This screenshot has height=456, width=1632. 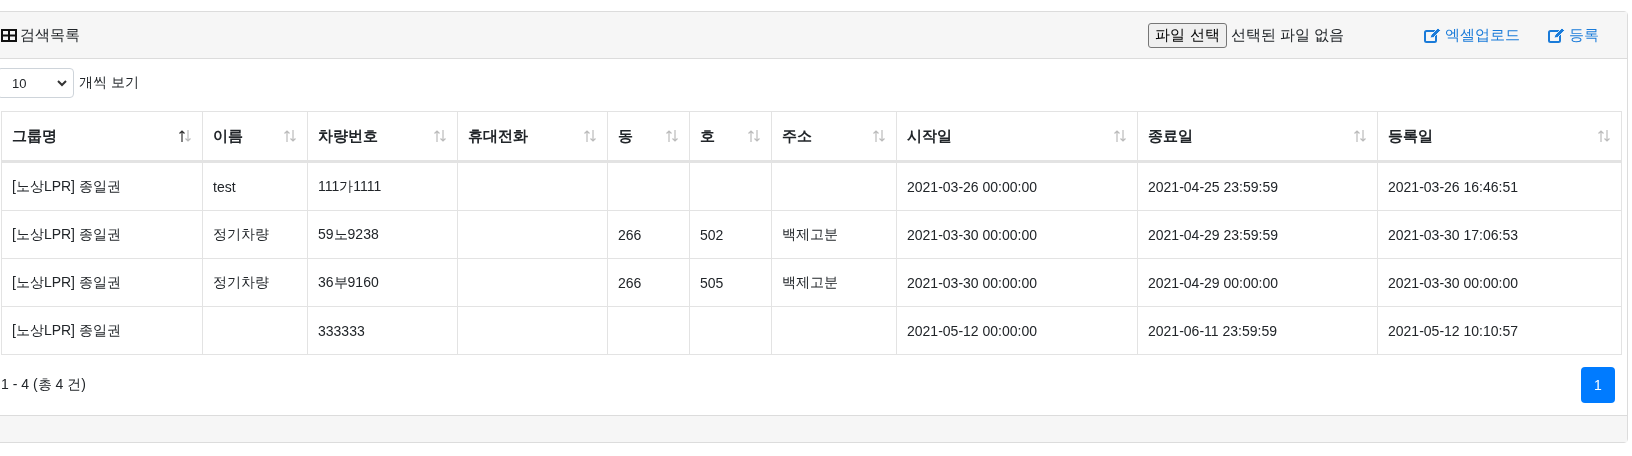 I want to click on table-cell: 2021-03-30 17:06:53, so click(x=1499, y=234).